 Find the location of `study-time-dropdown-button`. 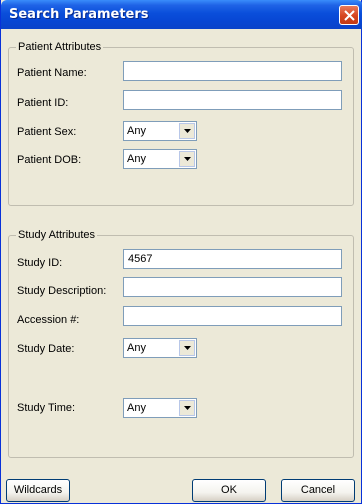

study-time-dropdown-button is located at coordinates (187, 408).